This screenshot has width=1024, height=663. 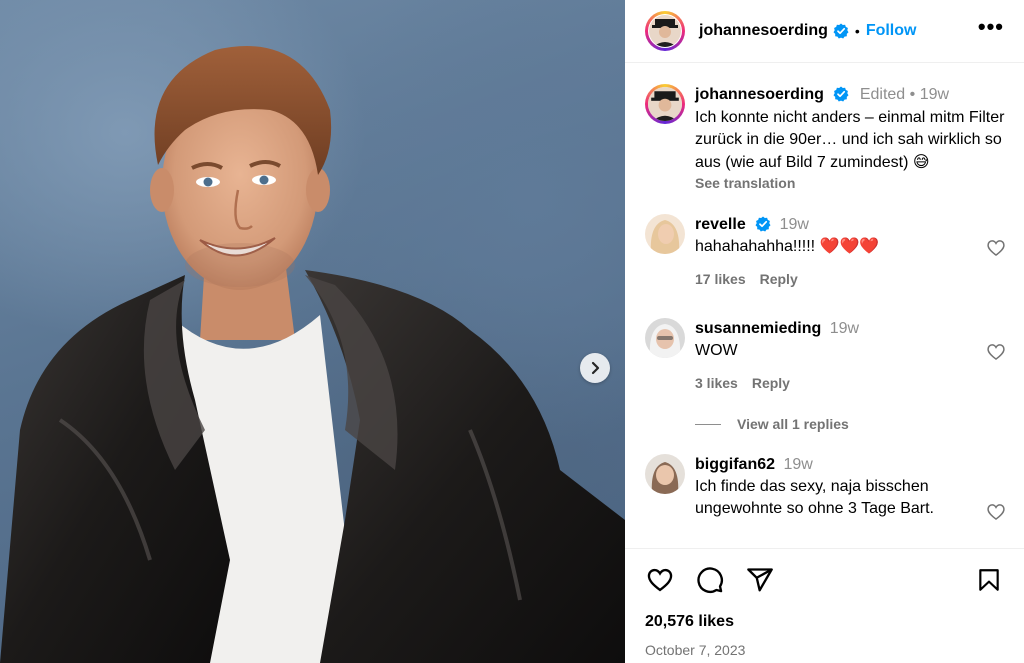 What do you see at coordinates (835, 279) in the screenshot?
I see `comment-meta: 17 likes Reply` at bounding box center [835, 279].